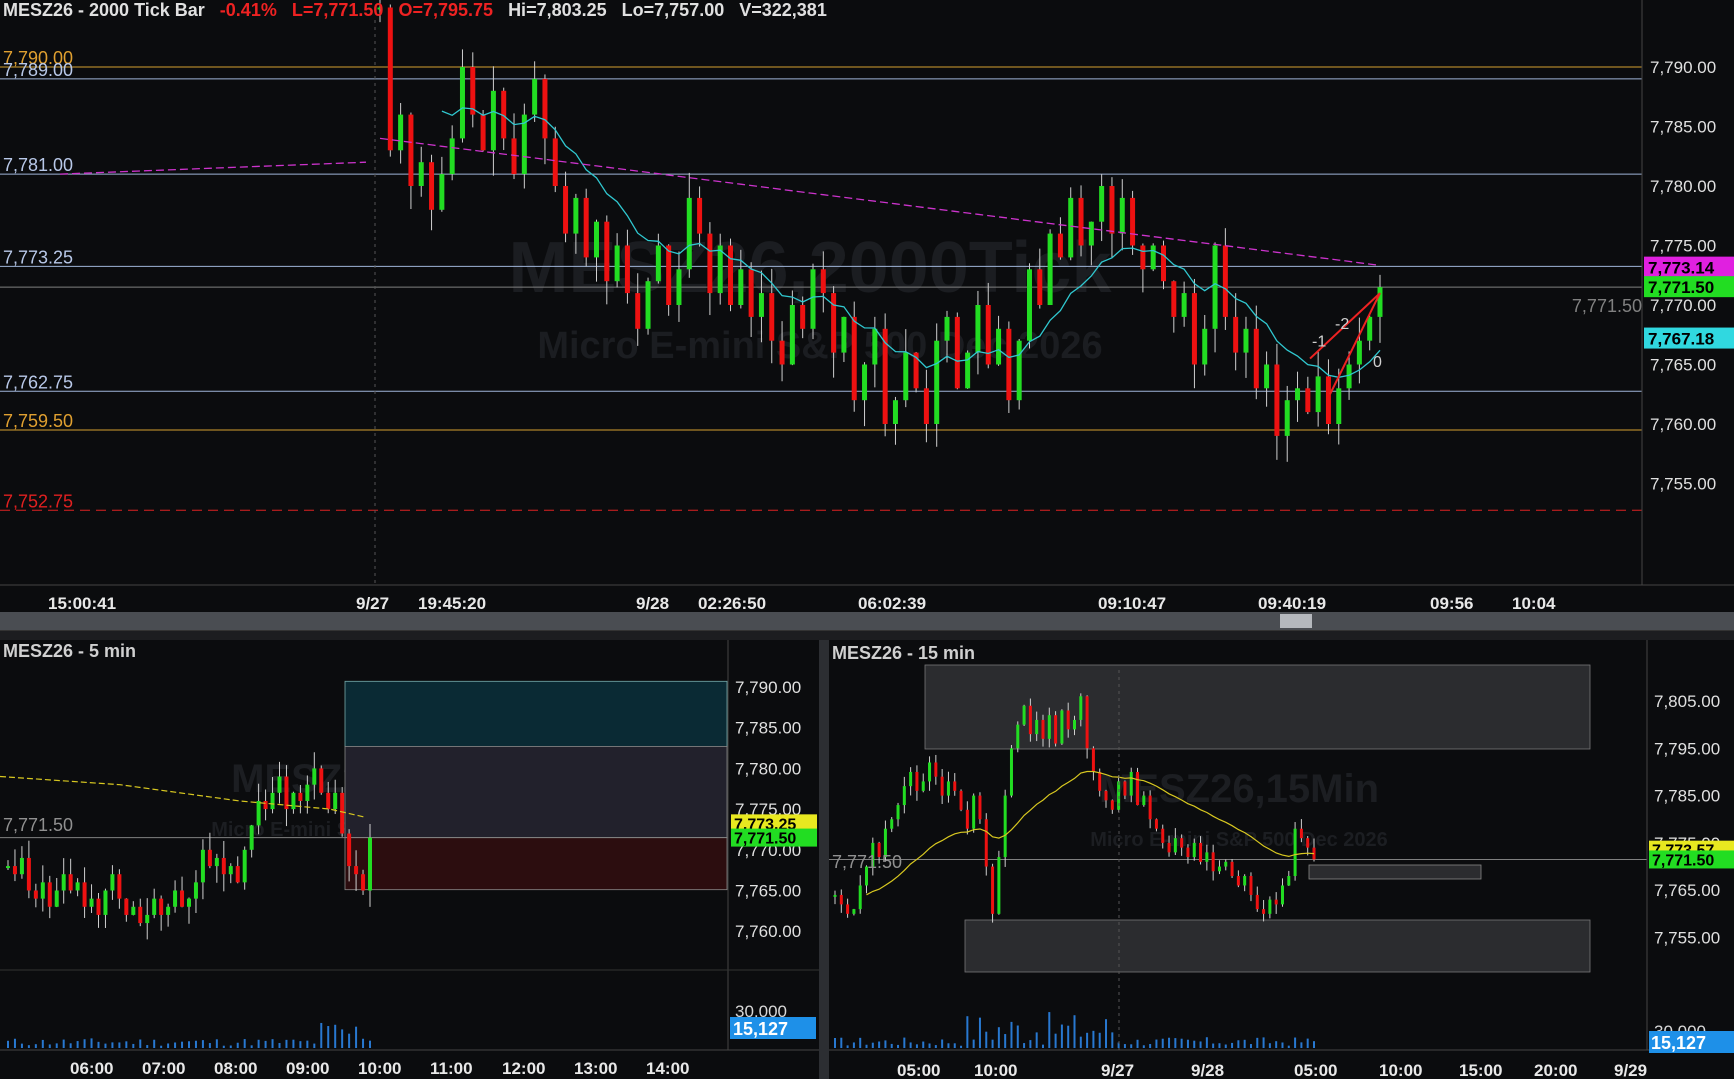 The height and width of the screenshot is (1079, 1734). What do you see at coordinates (1683, 365) in the screenshot?
I see `price-tick-label: 7,765.00` at bounding box center [1683, 365].